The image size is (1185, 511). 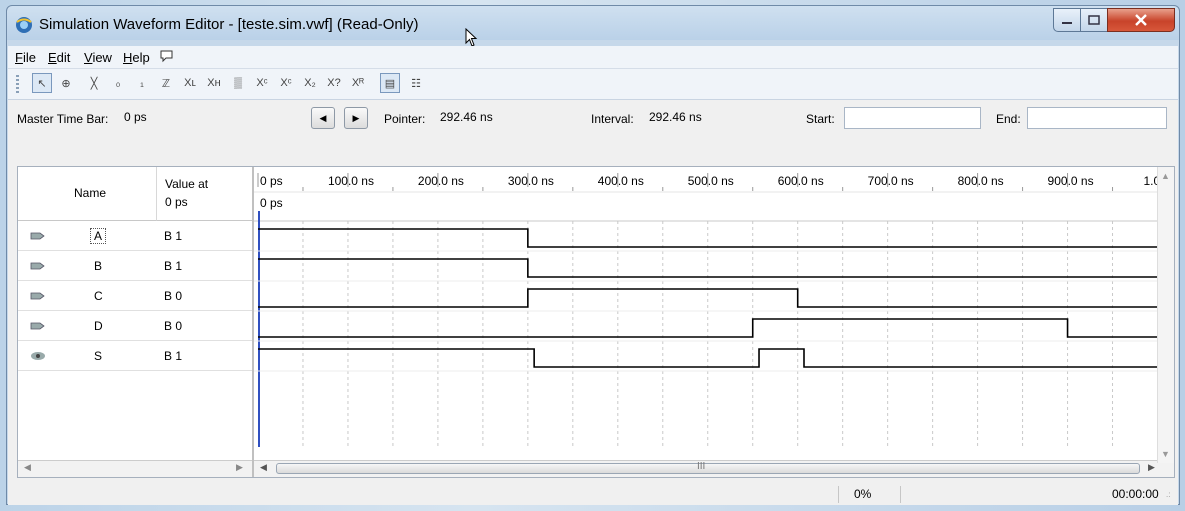 I want to click on vertical-scrollbar: ▲ ▼, so click(x=1165, y=315).